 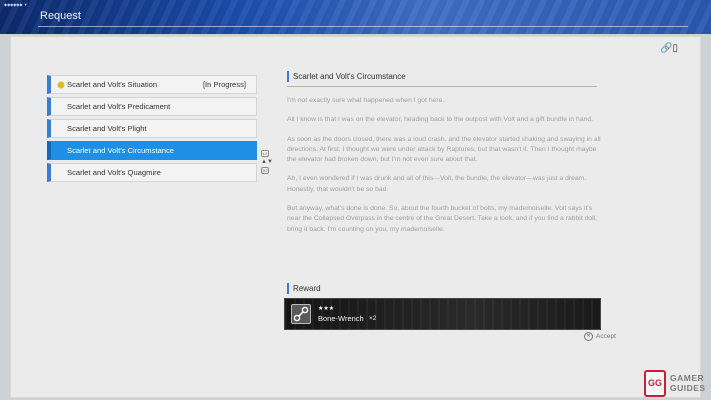 What do you see at coordinates (304, 288) in the screenshot?
I see `reward-heading: Reward` at bounding box center [304, 288].